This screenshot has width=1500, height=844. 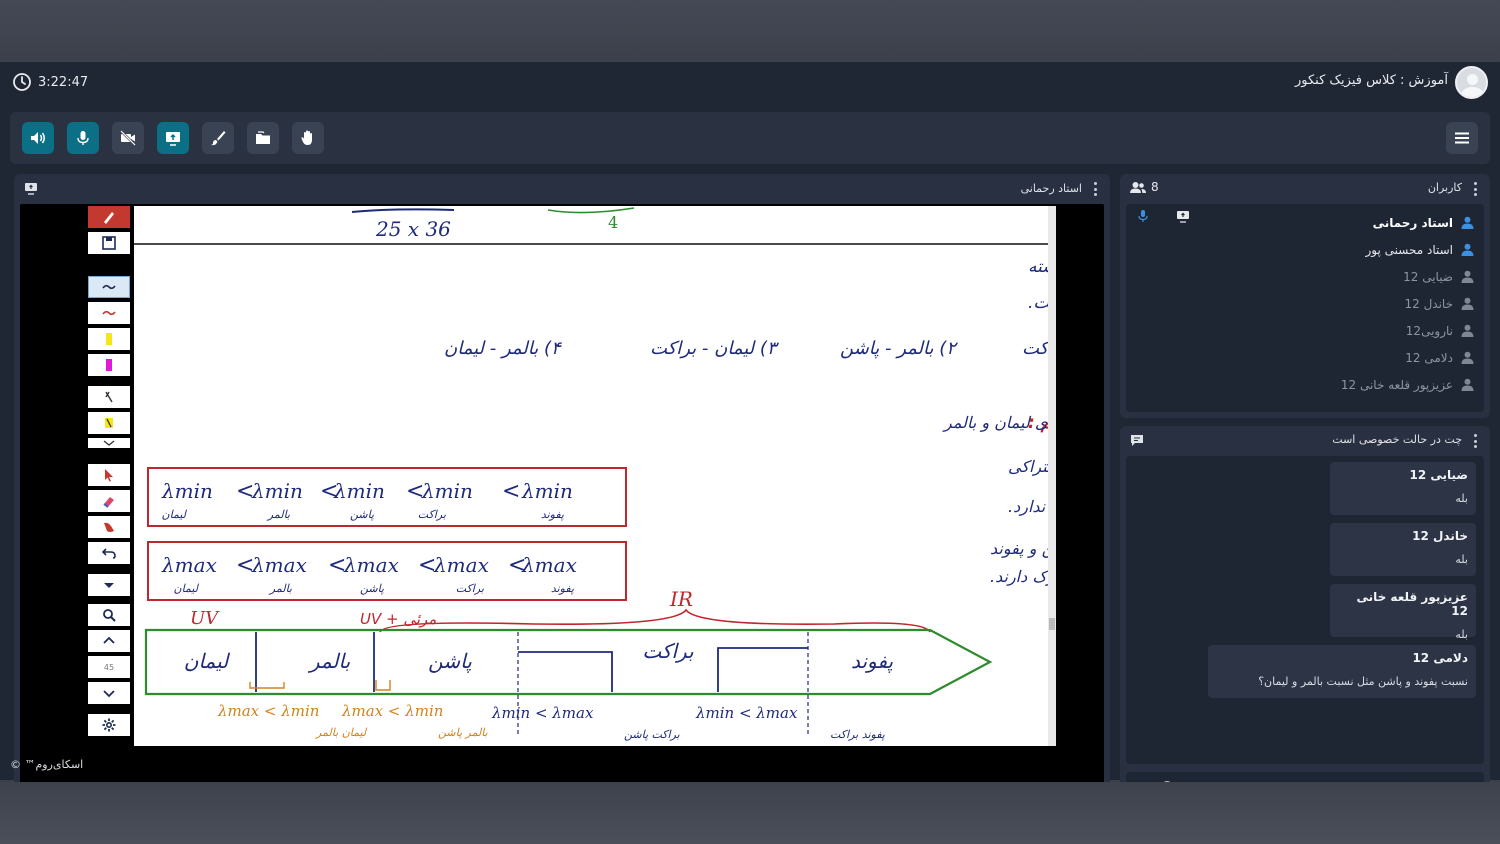 What do you see at coordinates (463, 732) in the screenshot?
I see `bottom-left-sub-2: بالمر پاشن` at bounding box center [463, 732].